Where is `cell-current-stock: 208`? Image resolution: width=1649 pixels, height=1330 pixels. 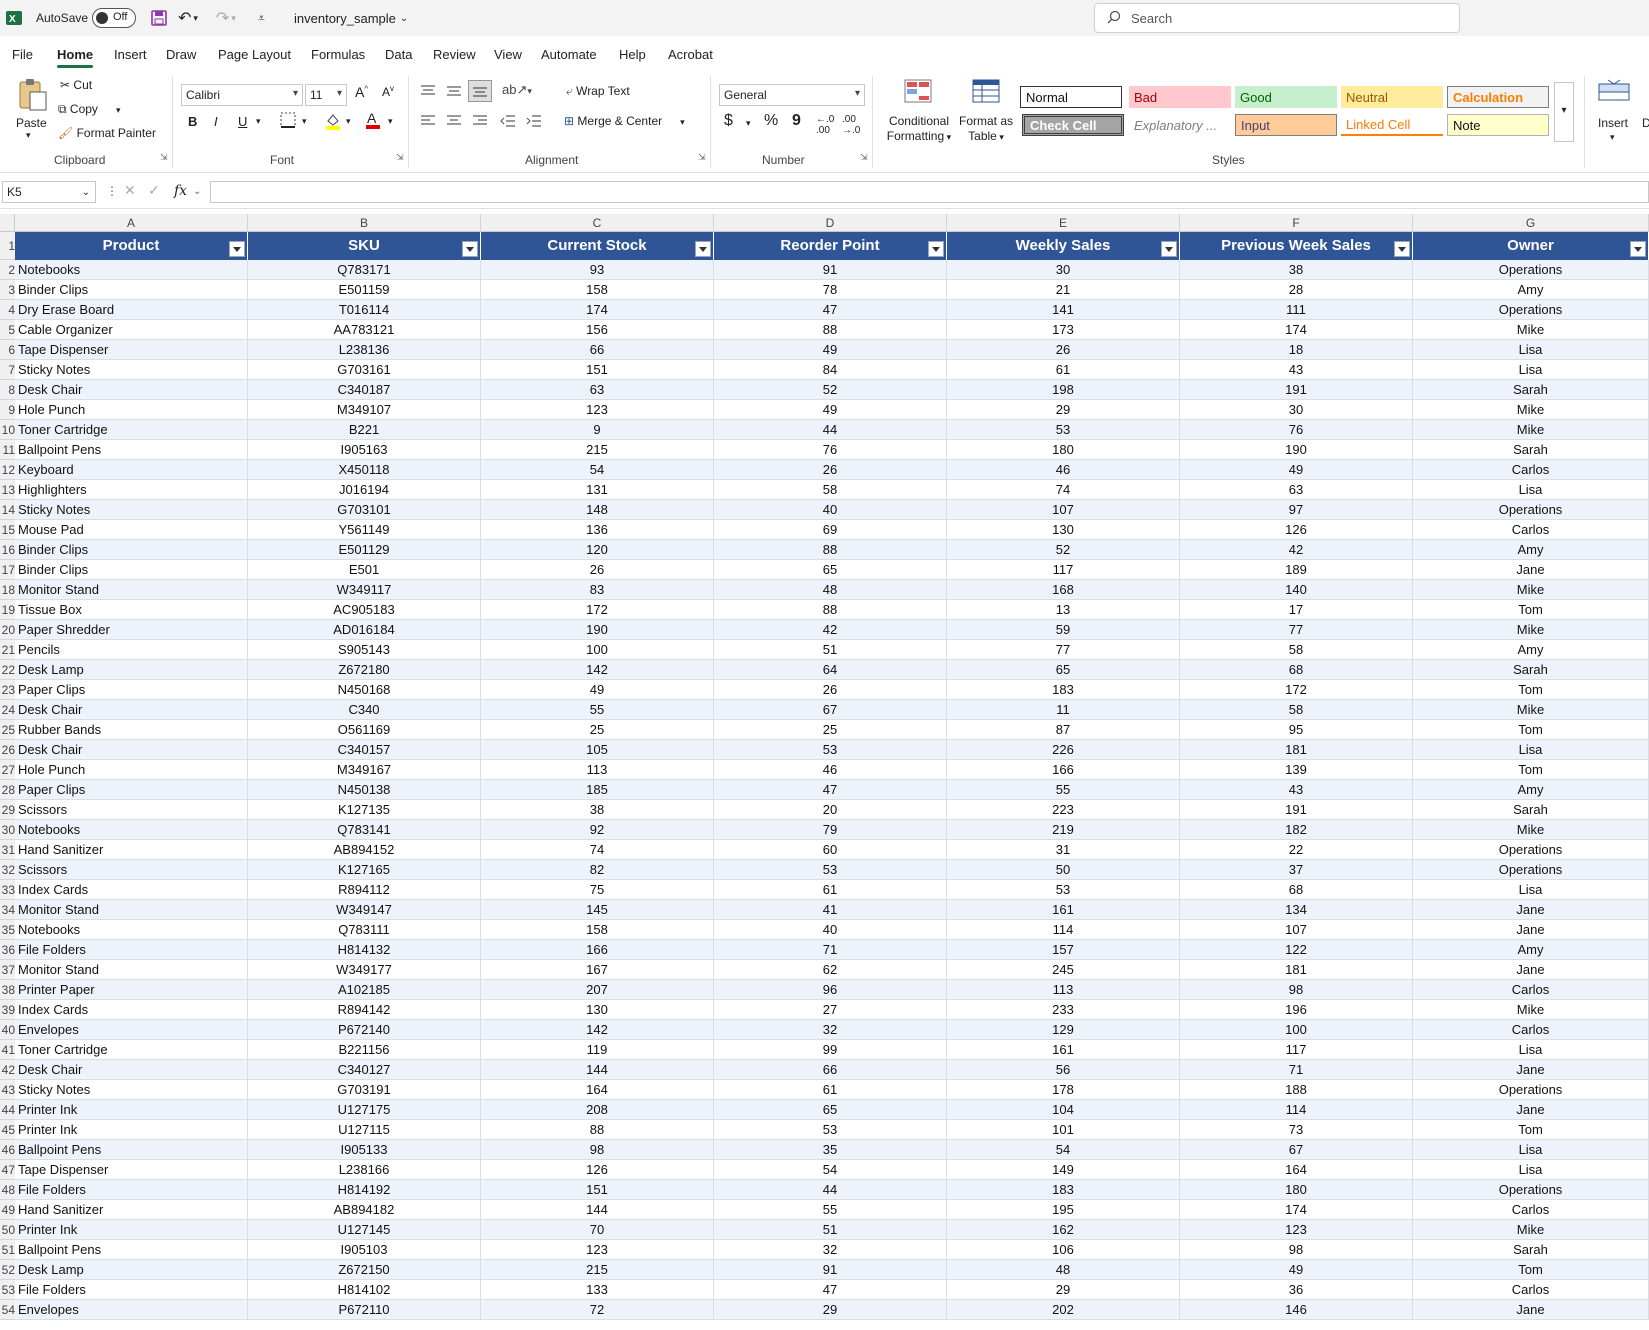
cell-current-stock: 208 is located at coordinates (597, 1110).